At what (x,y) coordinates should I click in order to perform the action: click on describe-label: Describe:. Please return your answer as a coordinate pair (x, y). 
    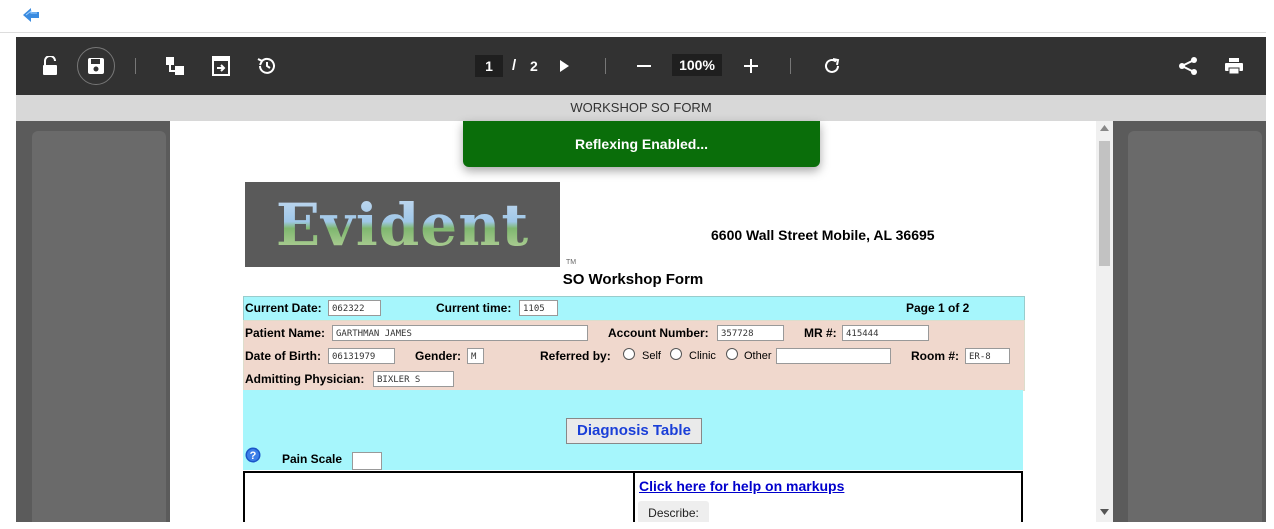
    Looking at the image, I should click on (673, 511).